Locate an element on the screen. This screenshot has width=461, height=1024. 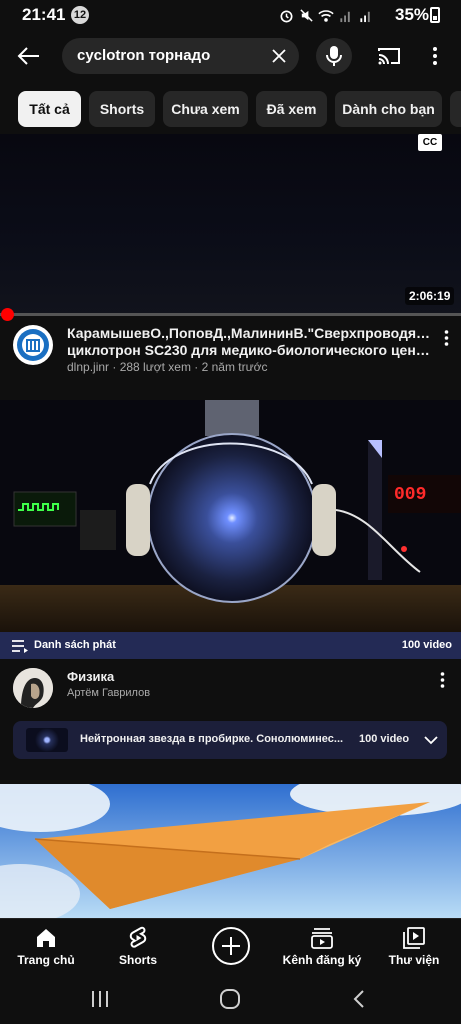
back-button is located at coordinates (29, 56).